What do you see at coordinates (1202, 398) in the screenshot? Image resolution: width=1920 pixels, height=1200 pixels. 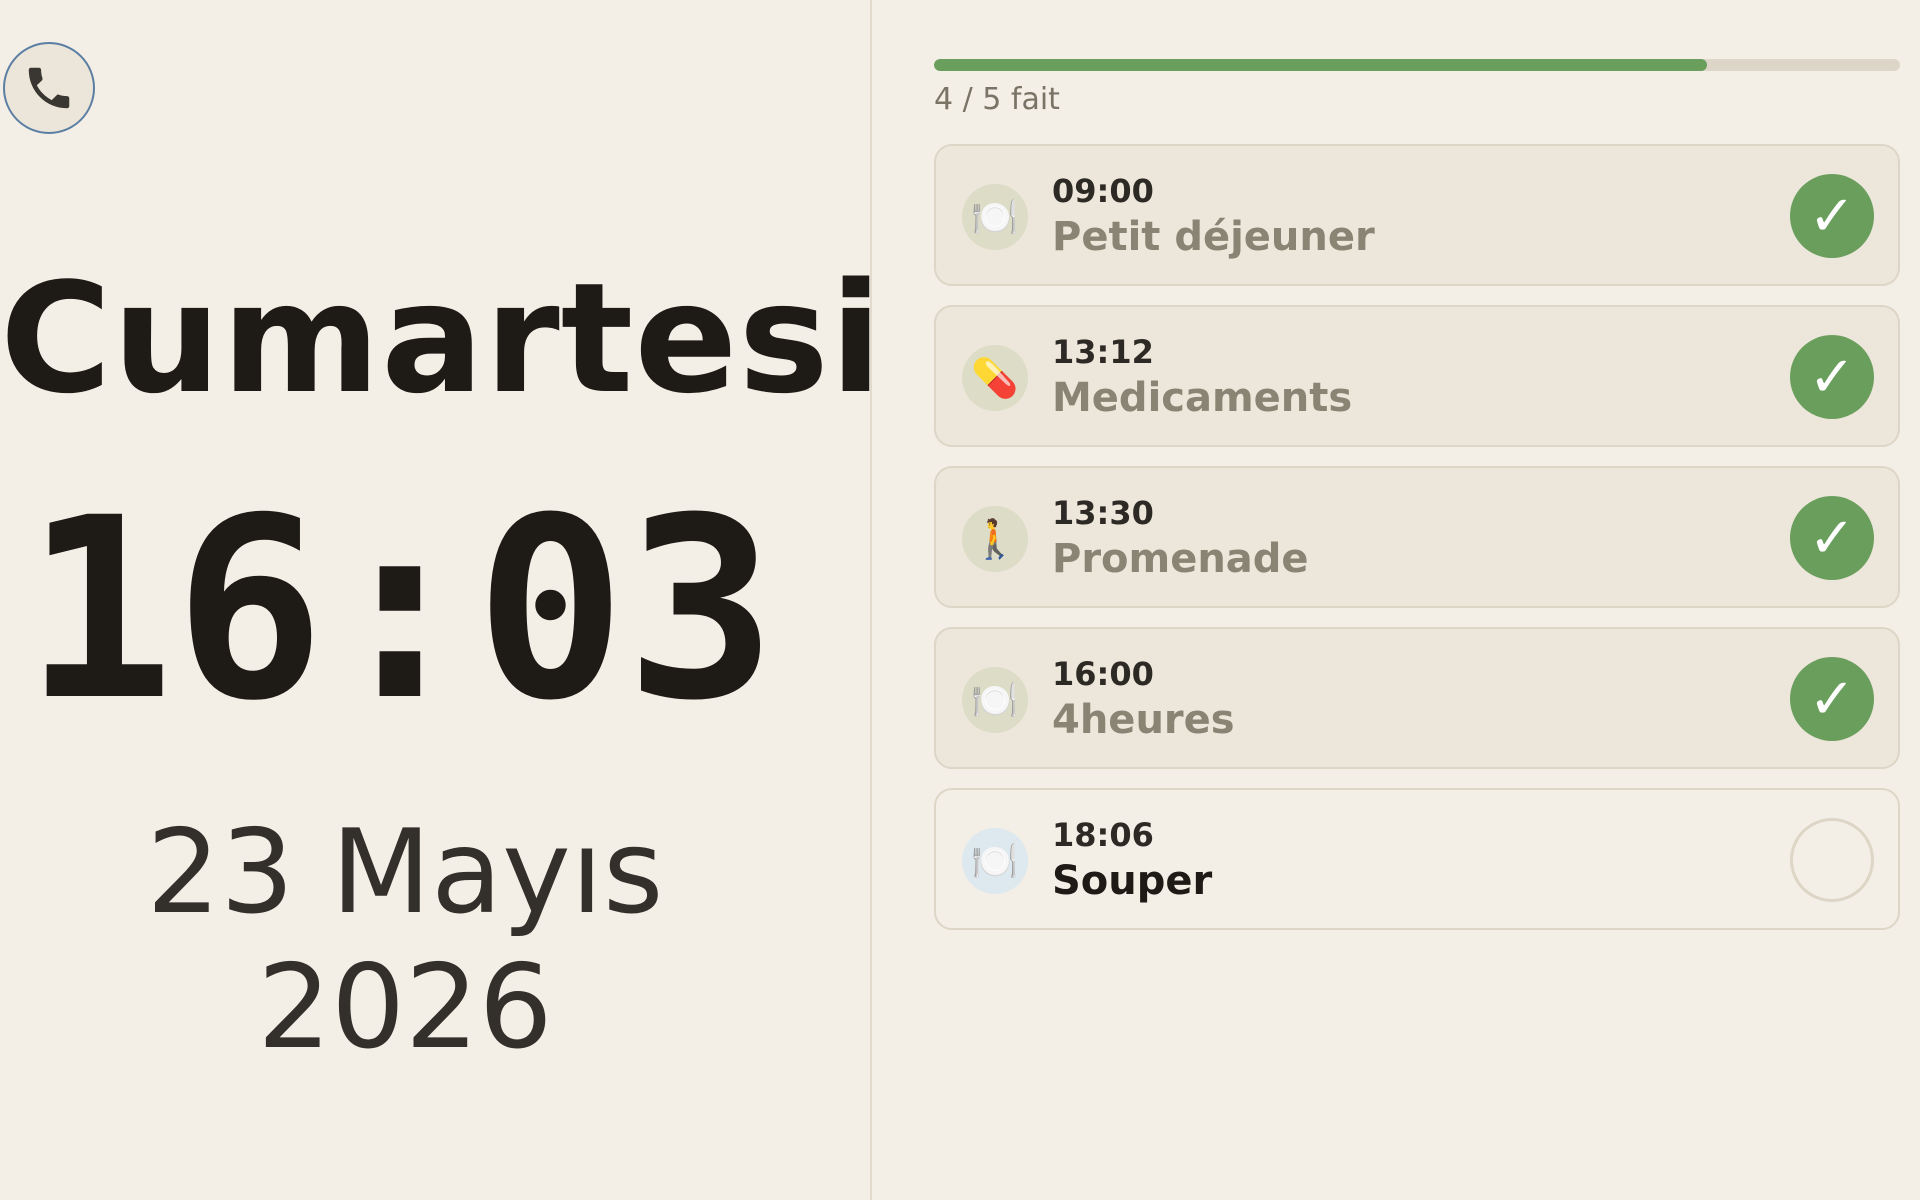 I see `task-label: Medicaments` at bounding box center [1202, 398].